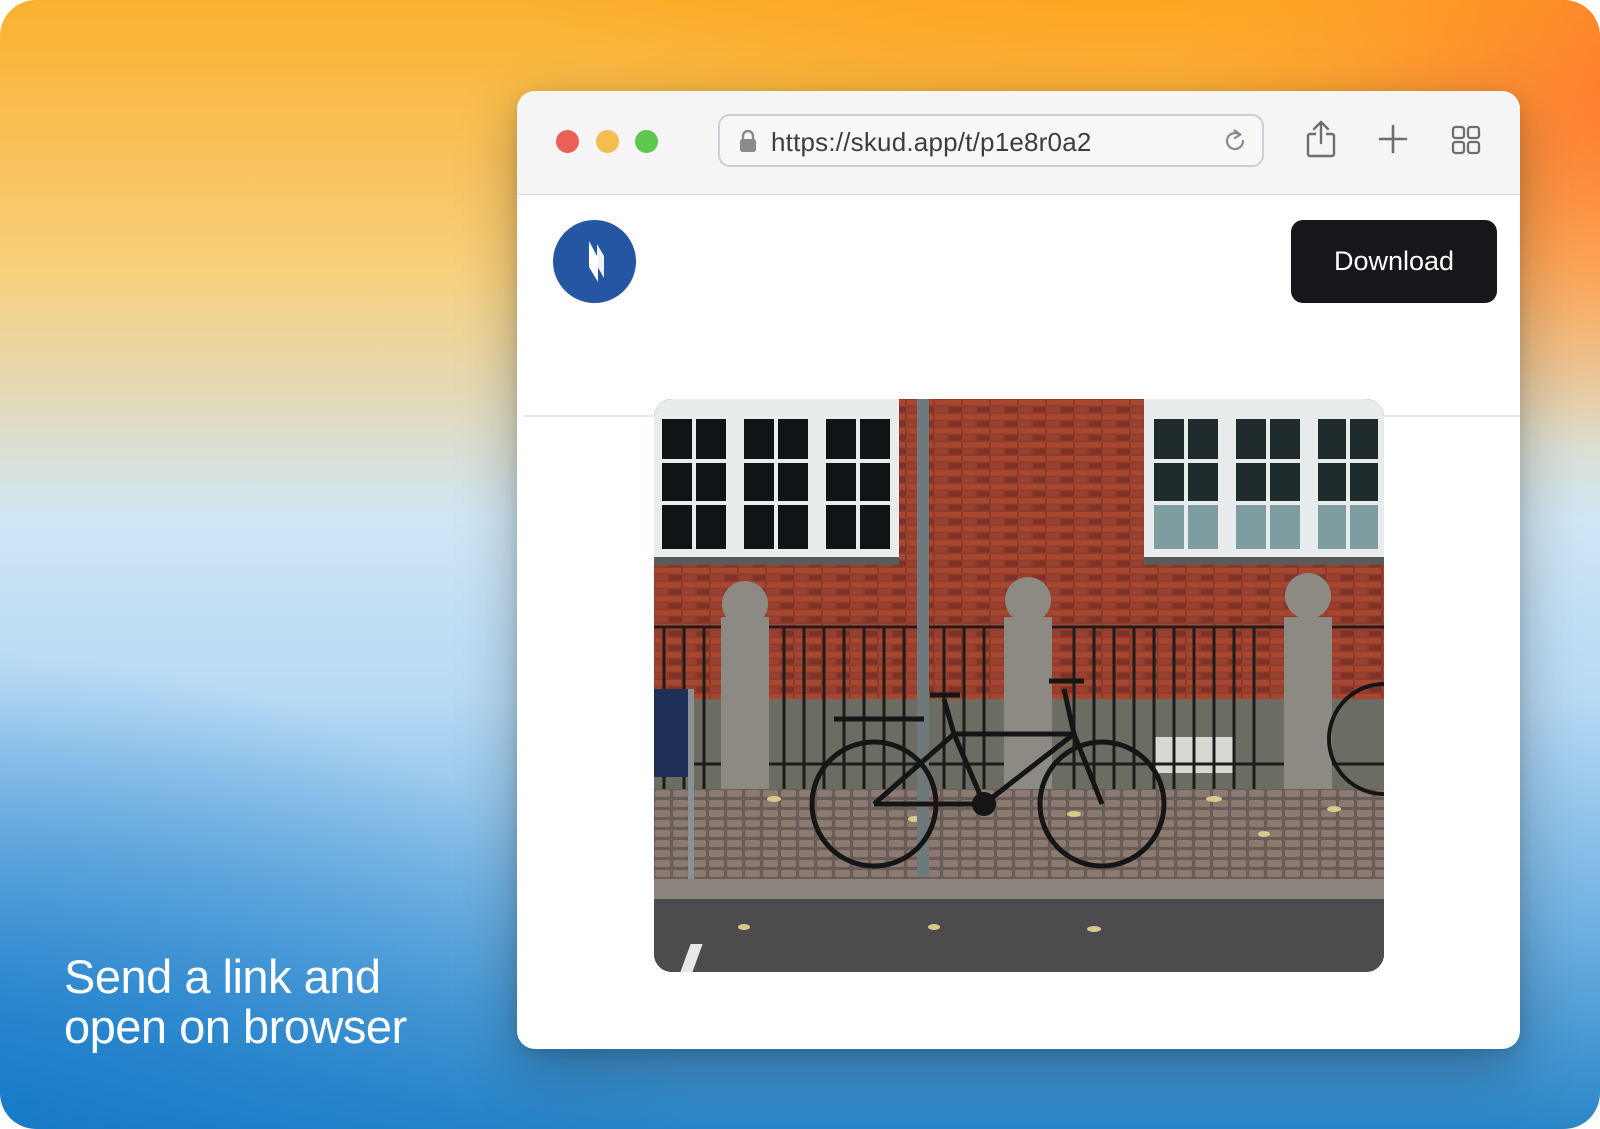  Describe the element at coordinates (567, 141) in the screenshot. I see `close-window-button` at that location.